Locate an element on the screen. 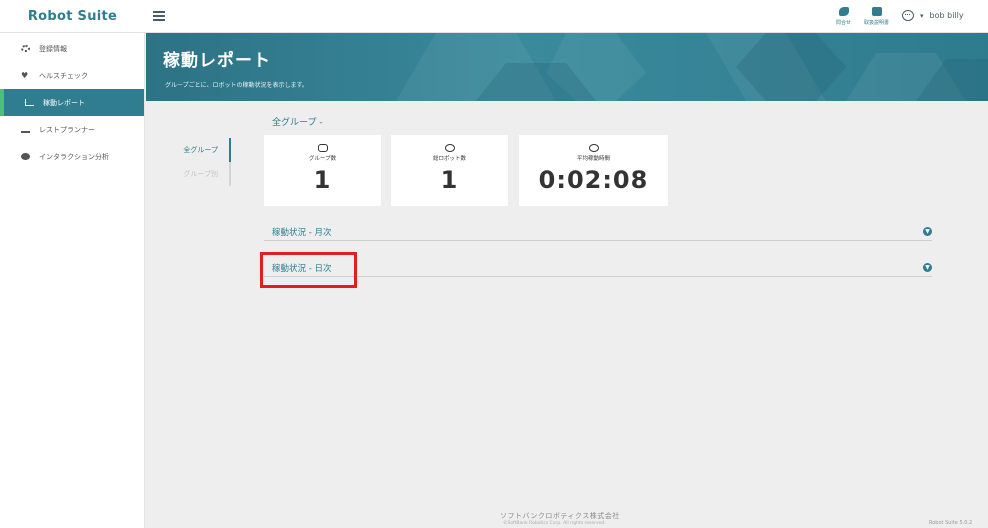 This screenshot has width=988, height=528. heart-icon: ♥ is located at coordinates (25, 75).